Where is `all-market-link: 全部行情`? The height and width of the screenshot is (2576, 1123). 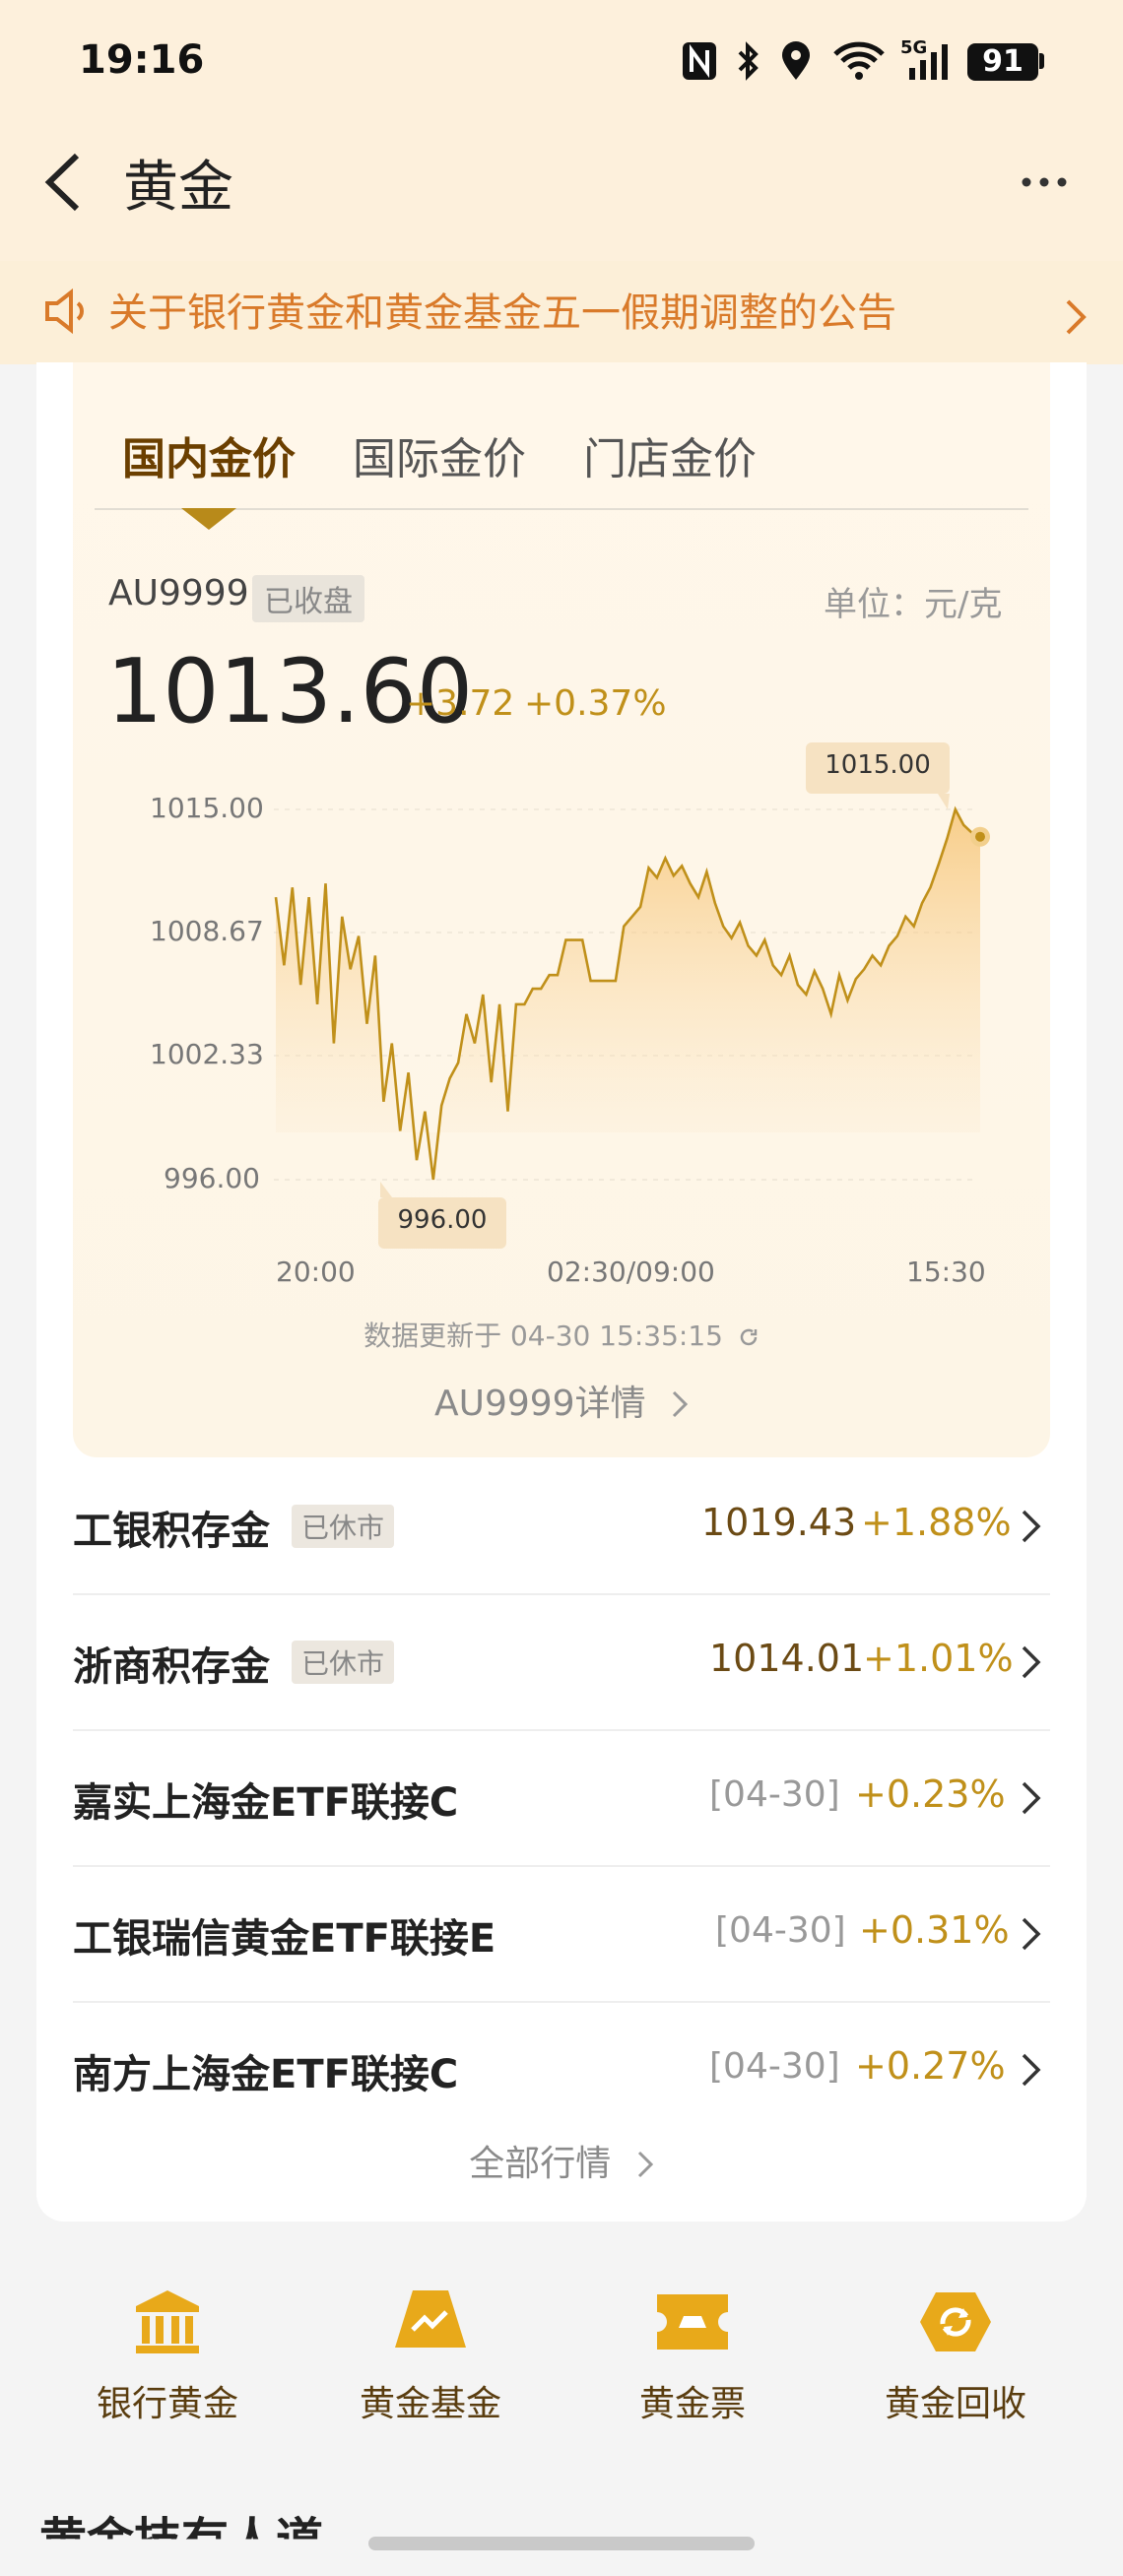
all-market-link: 全部行情 is located at coordinates (561, 2160).